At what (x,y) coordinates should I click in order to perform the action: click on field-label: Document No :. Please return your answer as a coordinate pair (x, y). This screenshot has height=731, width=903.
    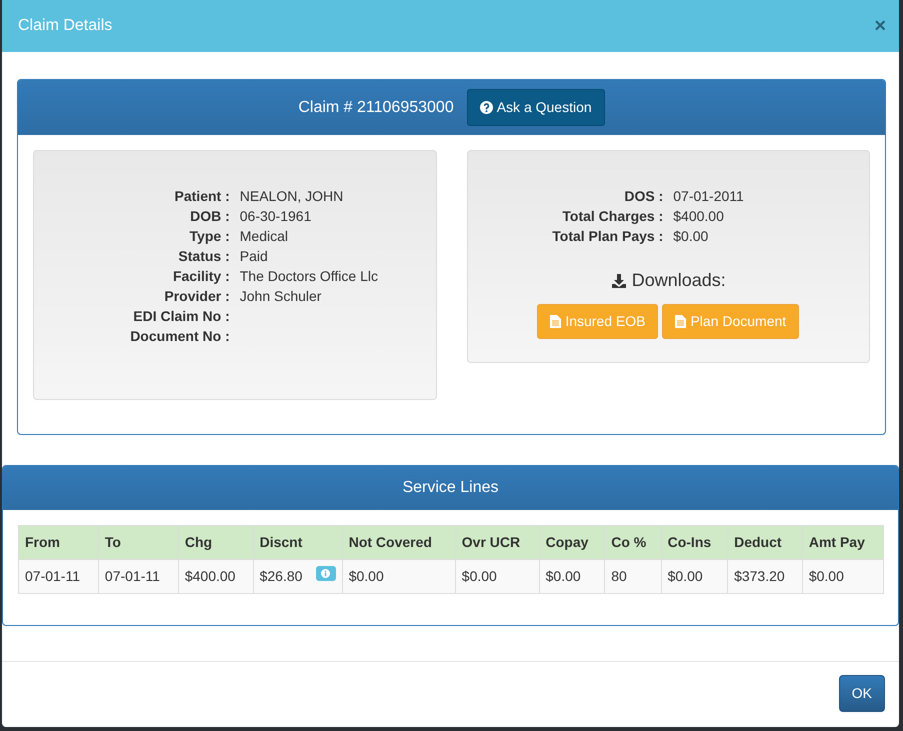
    Looking at the image, I should click on (179, 336).